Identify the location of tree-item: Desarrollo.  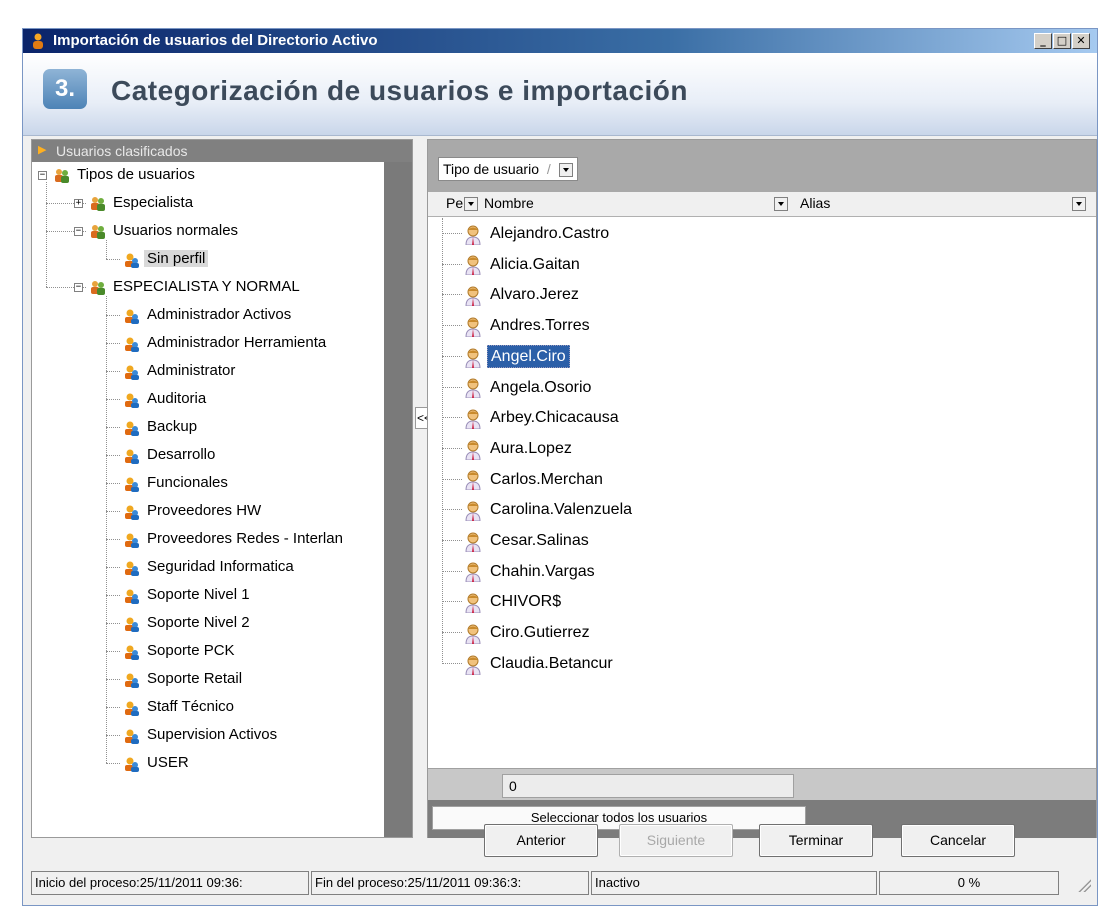
(171, 455).